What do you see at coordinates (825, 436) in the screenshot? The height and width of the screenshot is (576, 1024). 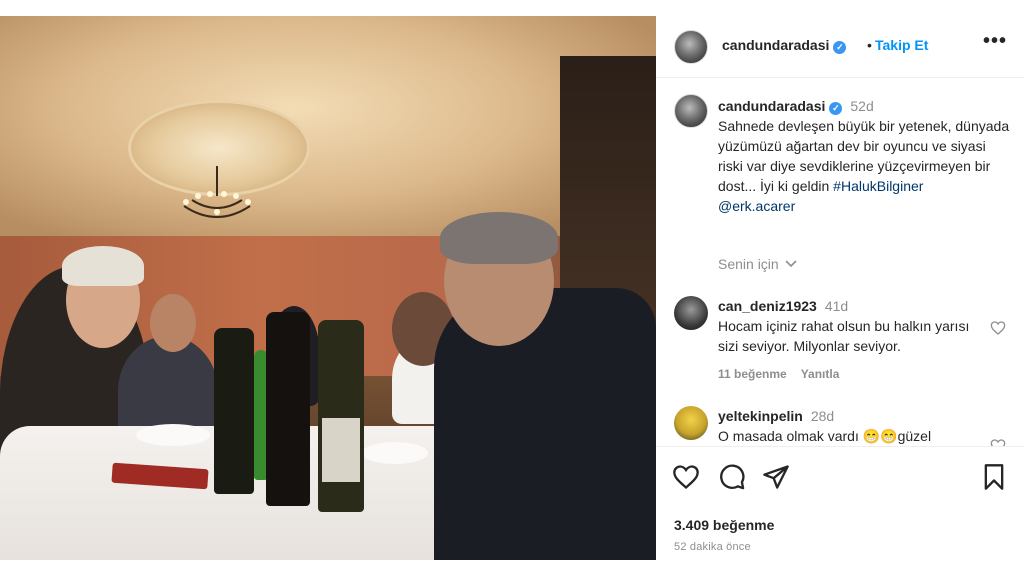 I see `comment-text: O masada olmak vardı 😁😁güzel` at bounding box center [825, 436].